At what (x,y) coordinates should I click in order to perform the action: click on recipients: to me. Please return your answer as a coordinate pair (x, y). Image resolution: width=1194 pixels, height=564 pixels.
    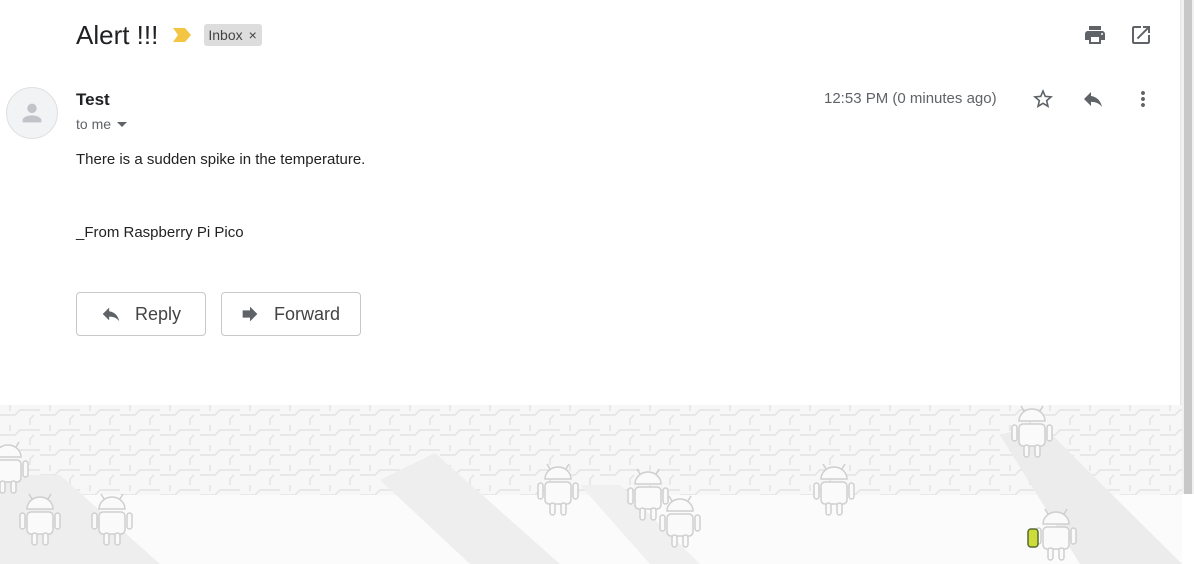
    Looking at the image, I should click on (102, 124).